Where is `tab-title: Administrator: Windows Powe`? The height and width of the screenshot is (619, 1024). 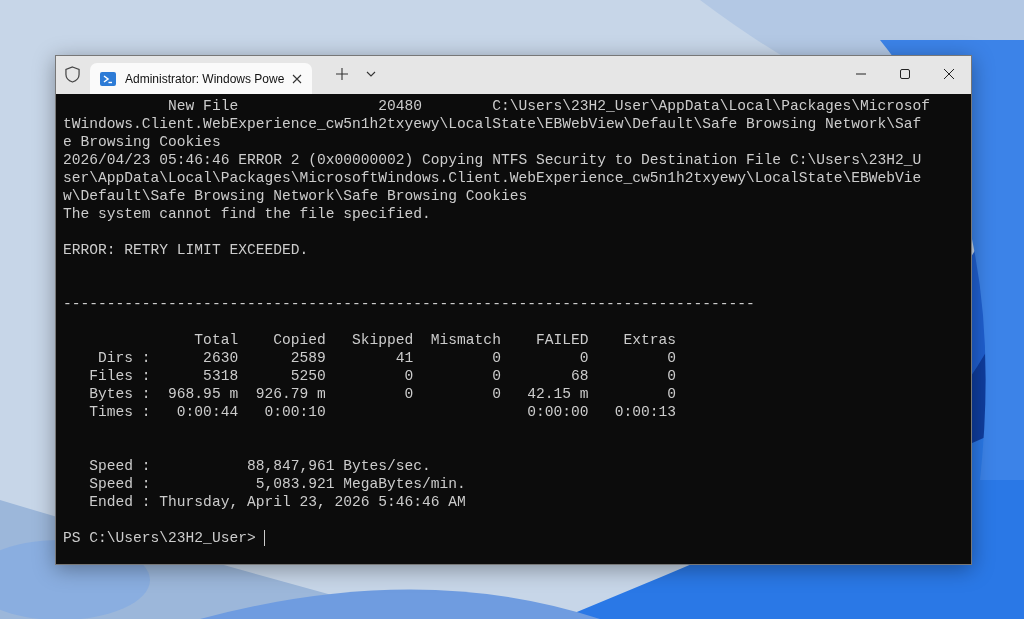 tab-title: Administrator: Windows Powe is located at coordinates (205, 78).